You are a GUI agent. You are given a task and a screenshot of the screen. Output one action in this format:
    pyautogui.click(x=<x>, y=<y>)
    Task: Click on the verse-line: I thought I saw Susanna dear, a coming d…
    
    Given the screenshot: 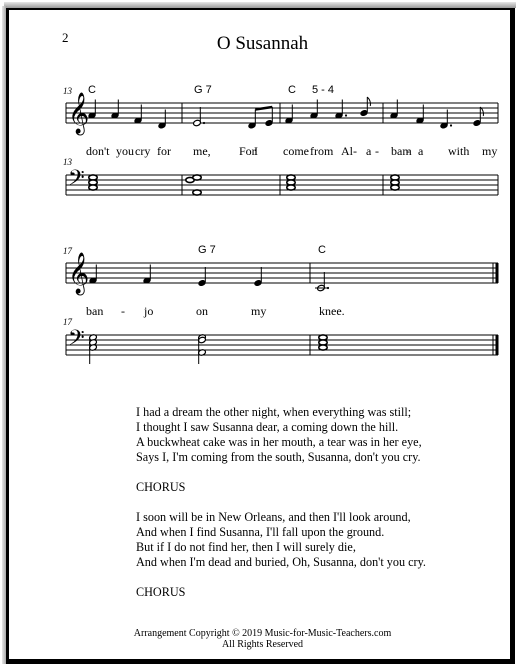 What is the action you would take?
    pyautogui.click(x=267, y=427)
    